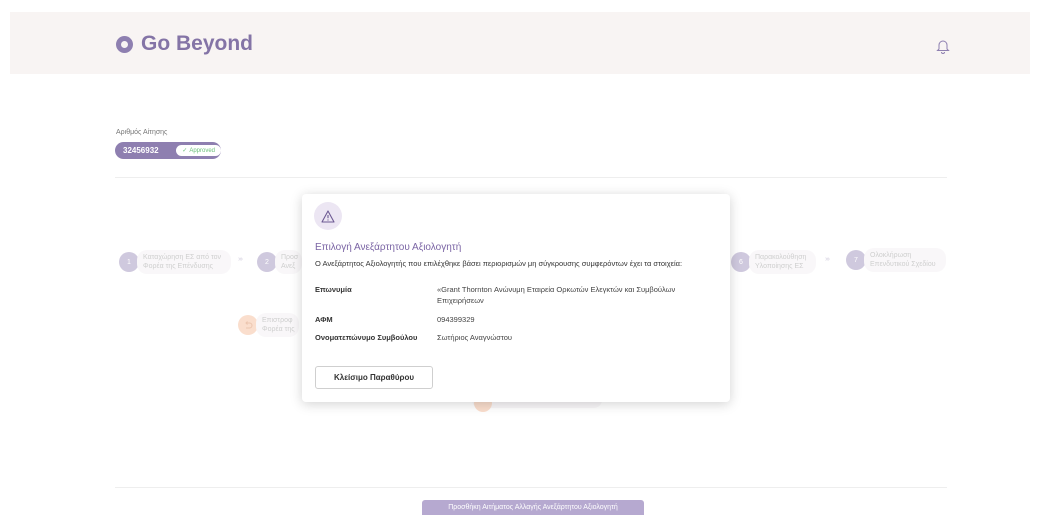 The width and height of the screenshot is (1040, 515). Describe the element at coordinates (289, 262) in the screenshot. I see `step-label: Προσ Ανεξ` at that location.